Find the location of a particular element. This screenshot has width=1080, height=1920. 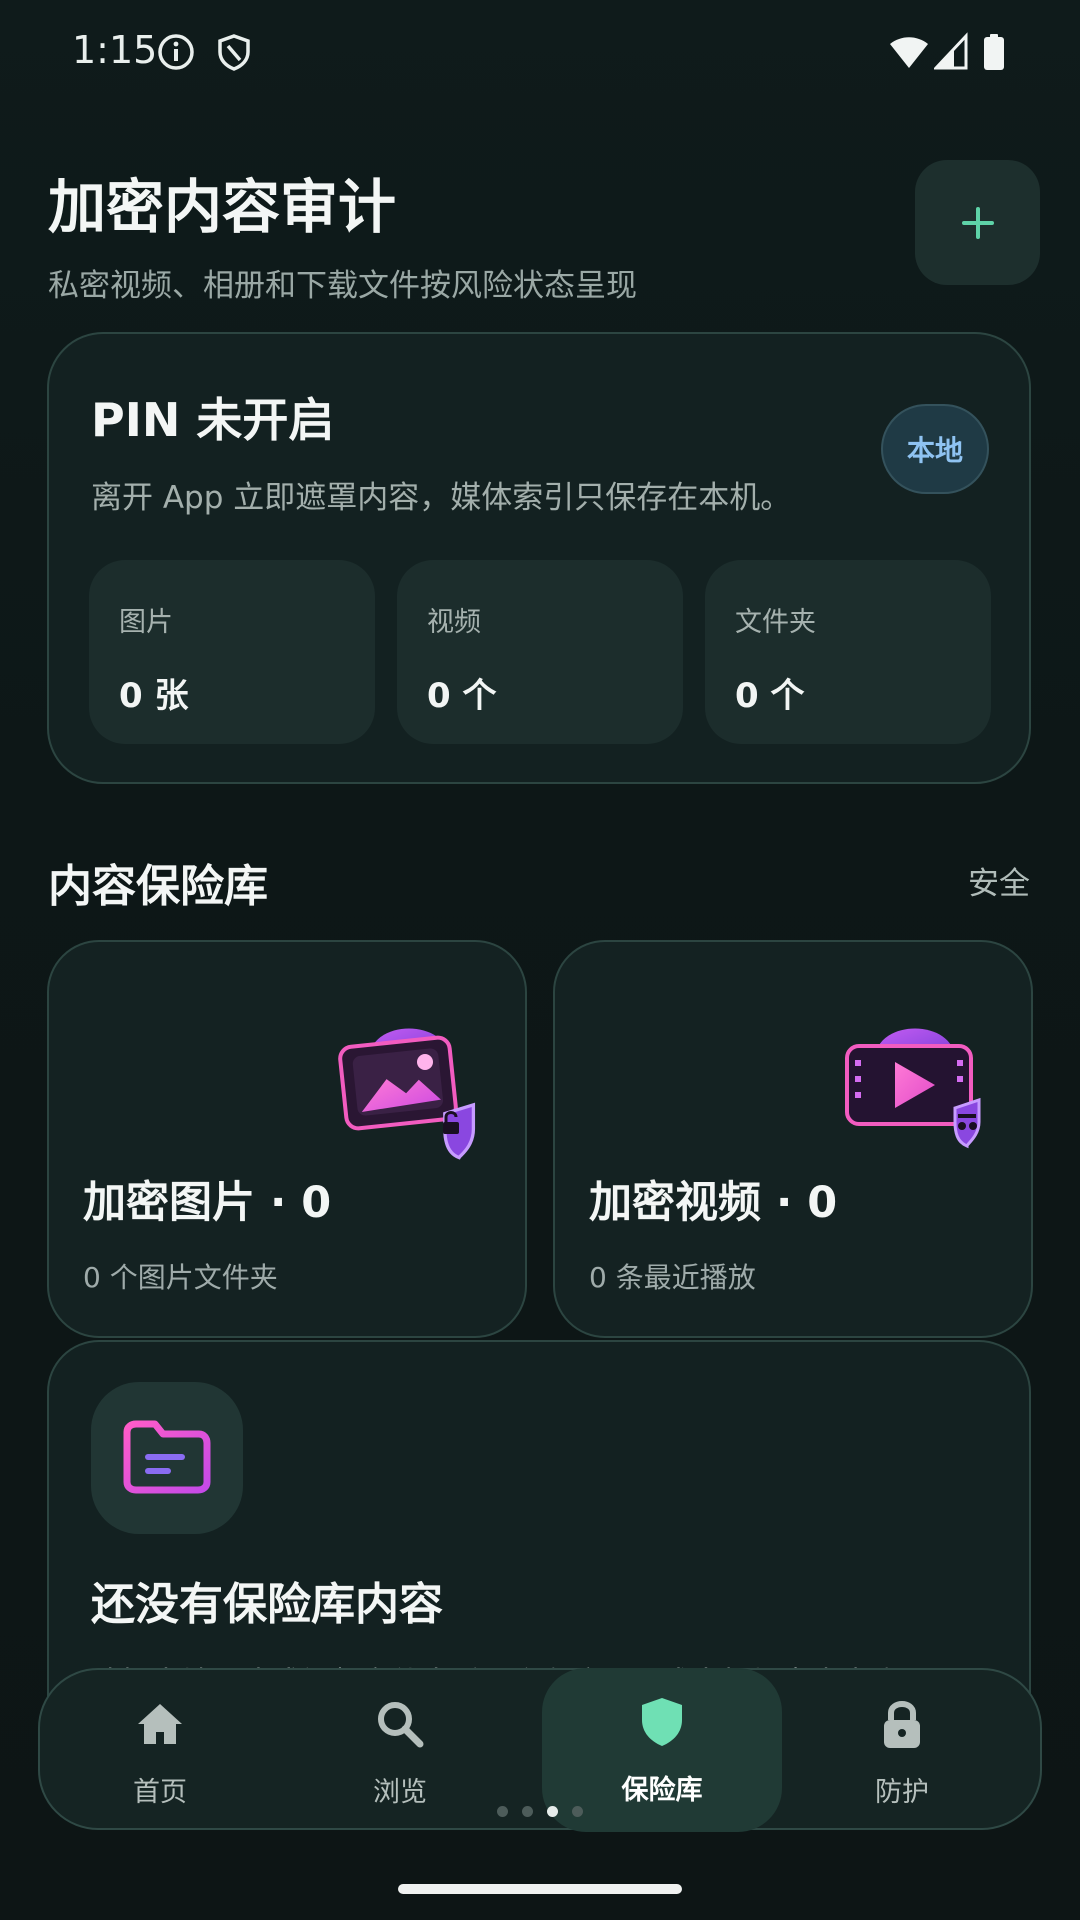

nav-label: 首页 is located at coordinates (160, 1792).